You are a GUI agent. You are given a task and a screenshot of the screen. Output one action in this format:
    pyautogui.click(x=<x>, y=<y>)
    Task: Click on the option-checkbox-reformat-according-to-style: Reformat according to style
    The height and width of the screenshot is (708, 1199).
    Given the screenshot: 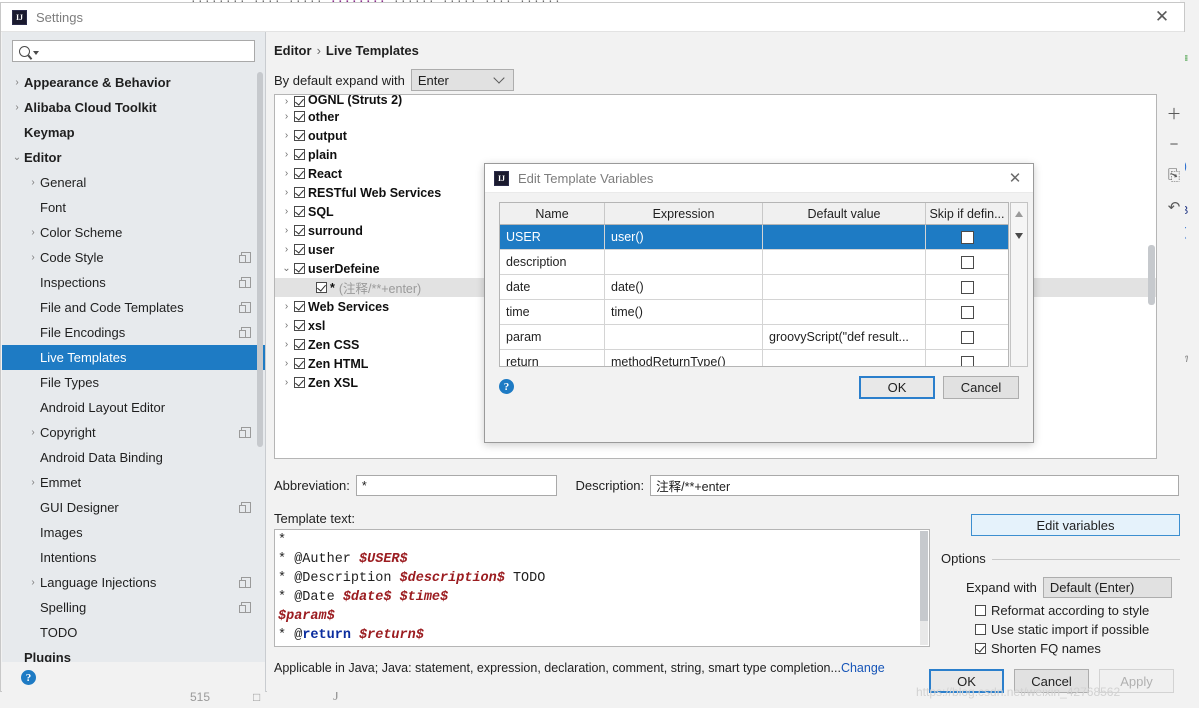 What is the action you would take?
    pyautogui.click(x=1062, y=610)
    